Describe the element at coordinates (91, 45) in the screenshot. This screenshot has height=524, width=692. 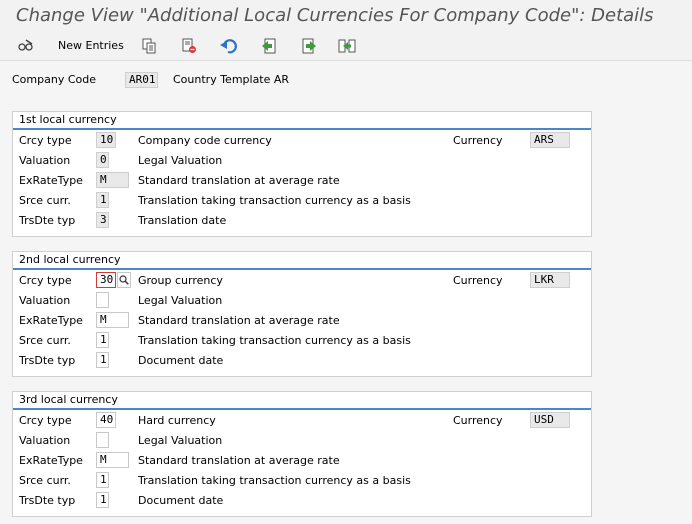
I see `new-entries-button: New Entries` at that location.